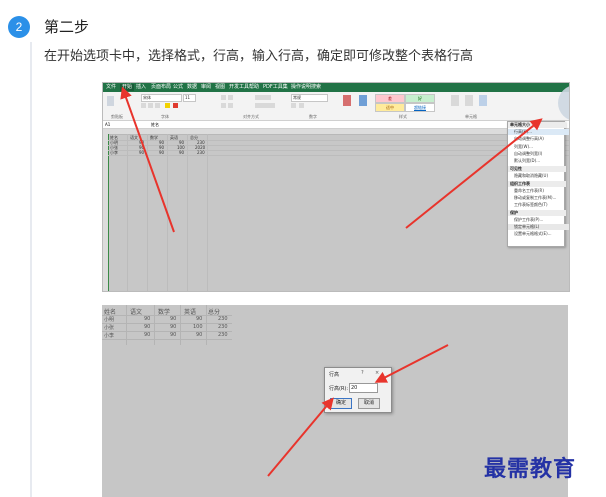 This screenshot has height=497, width=606. What do you see at coordinates (530, 469) in the screenshot?
I see `watermark-logo: 最需教育` at bounding box center [530, 469].